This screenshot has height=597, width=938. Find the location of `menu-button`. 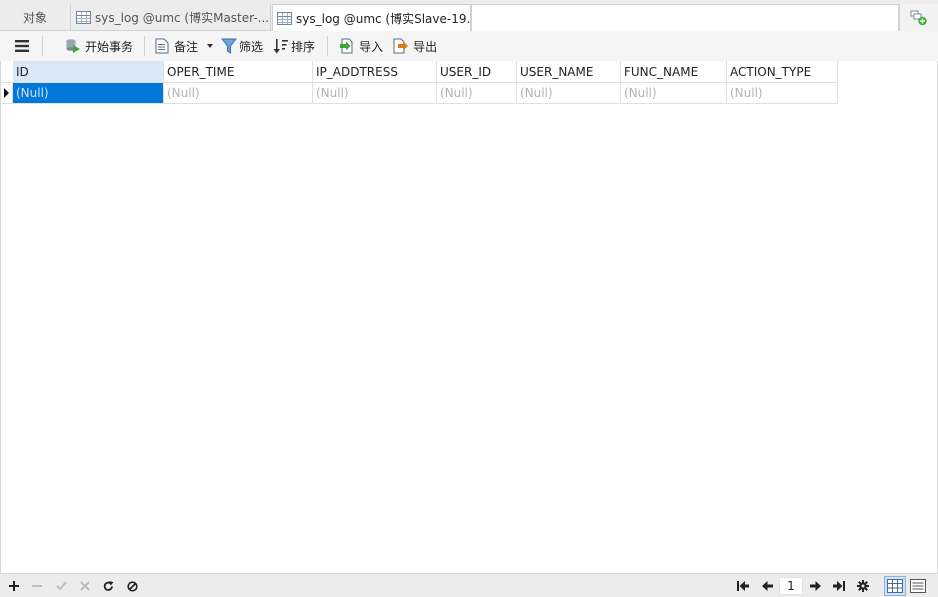

menu-button is located at coordinates (22, 46).